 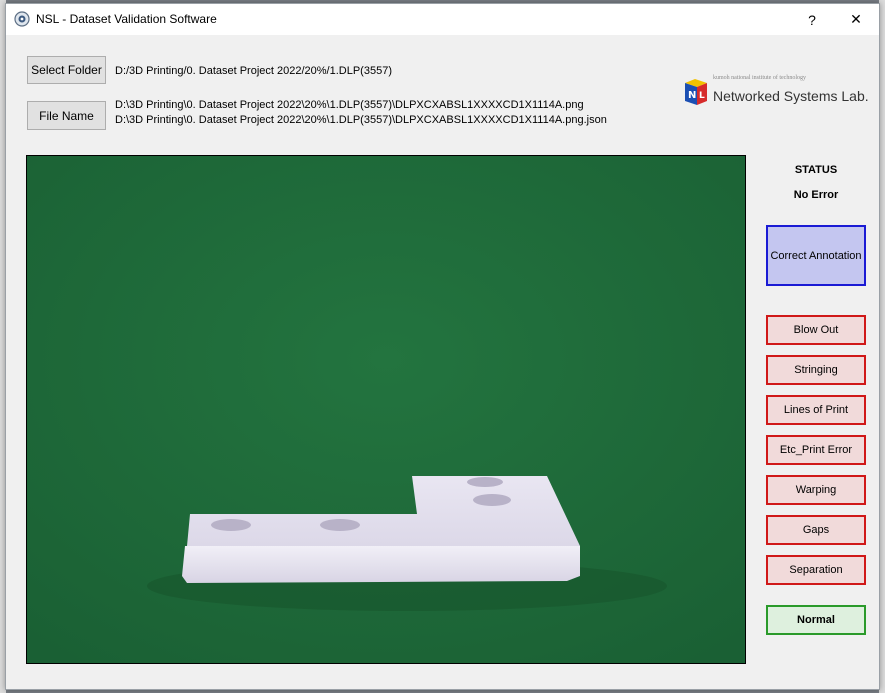 I want to click on warping-button: Warping, so click(x=816, y=490).